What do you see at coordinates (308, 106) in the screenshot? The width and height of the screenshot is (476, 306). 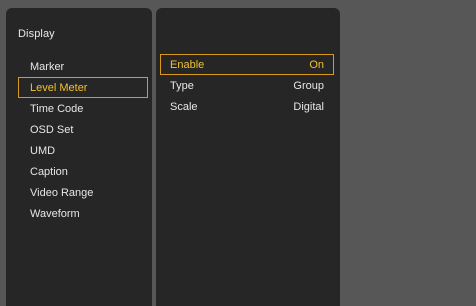 I see `setting-value: Digital` at bounding box center [308, 106].